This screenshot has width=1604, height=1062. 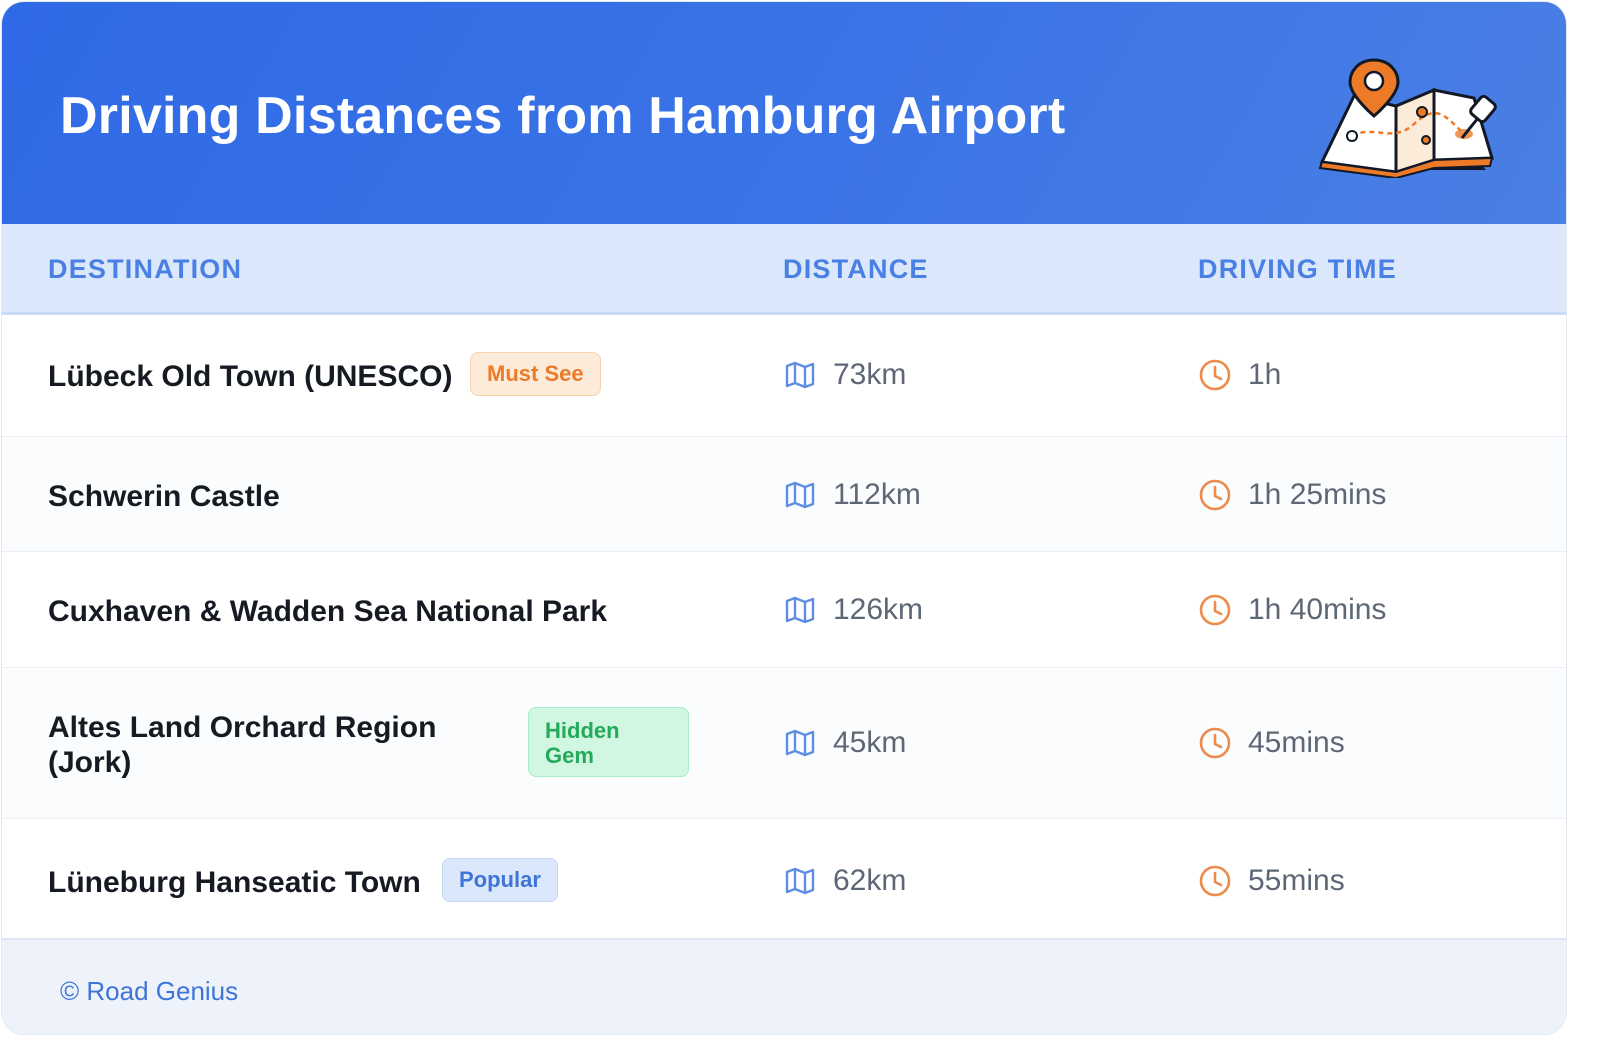 I want to click on distance-cell: 73km, so click(x=844, y=375).